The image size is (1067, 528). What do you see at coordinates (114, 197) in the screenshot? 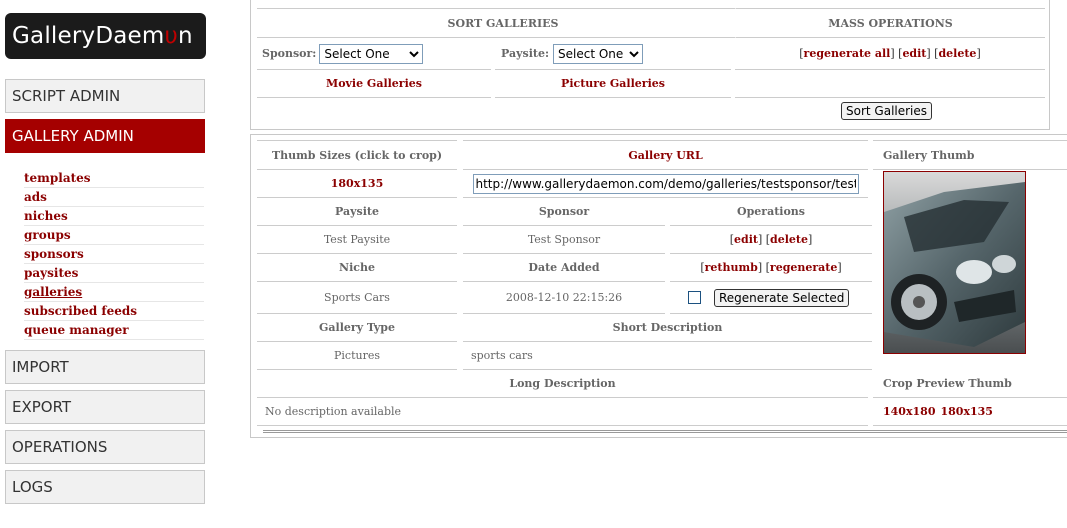
I see `submenu-ads: ads` at bounding box center [114, 197].